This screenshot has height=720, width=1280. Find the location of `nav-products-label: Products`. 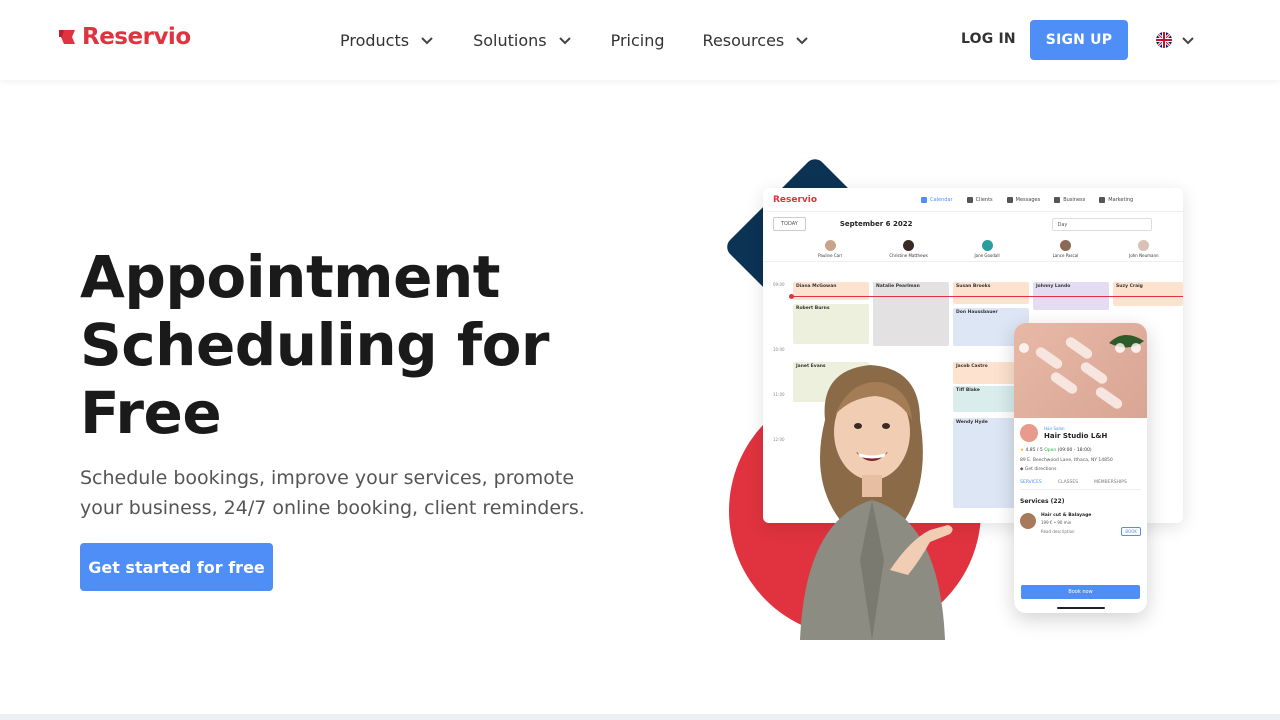

nav-products-label: Products is located at coordinates (375, 40).